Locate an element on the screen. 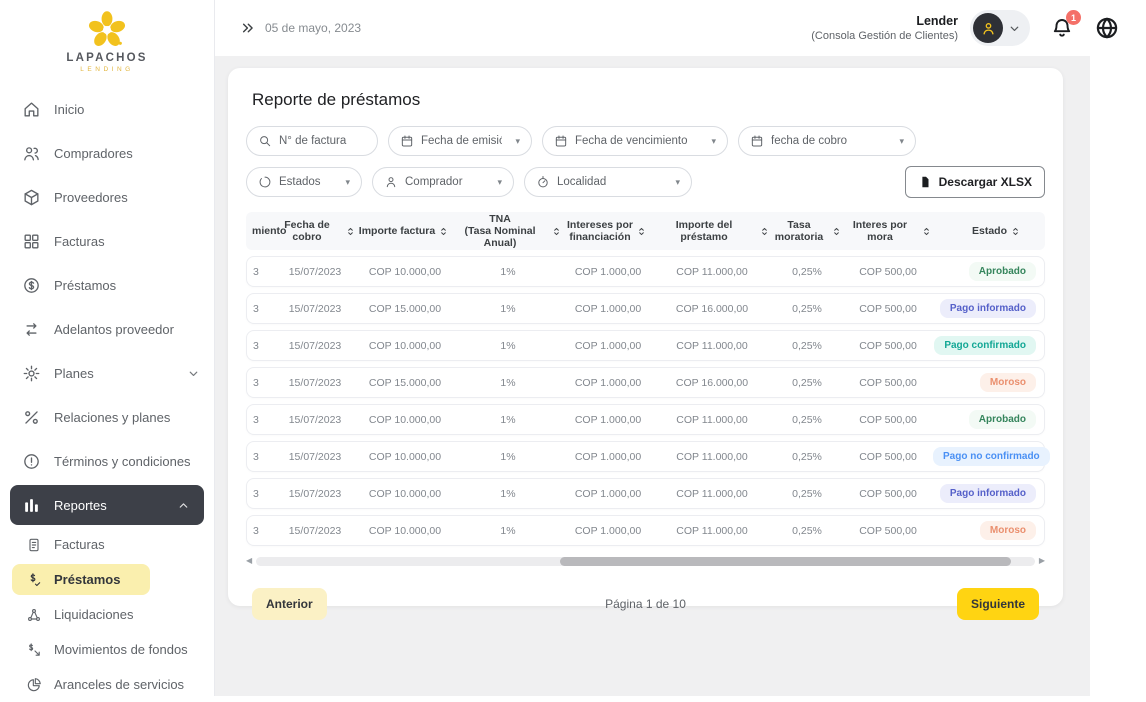 The height and width of the screenshot is (702, 1146). table-cell: COP 16.000,00 is located at coordinates (712, 308).